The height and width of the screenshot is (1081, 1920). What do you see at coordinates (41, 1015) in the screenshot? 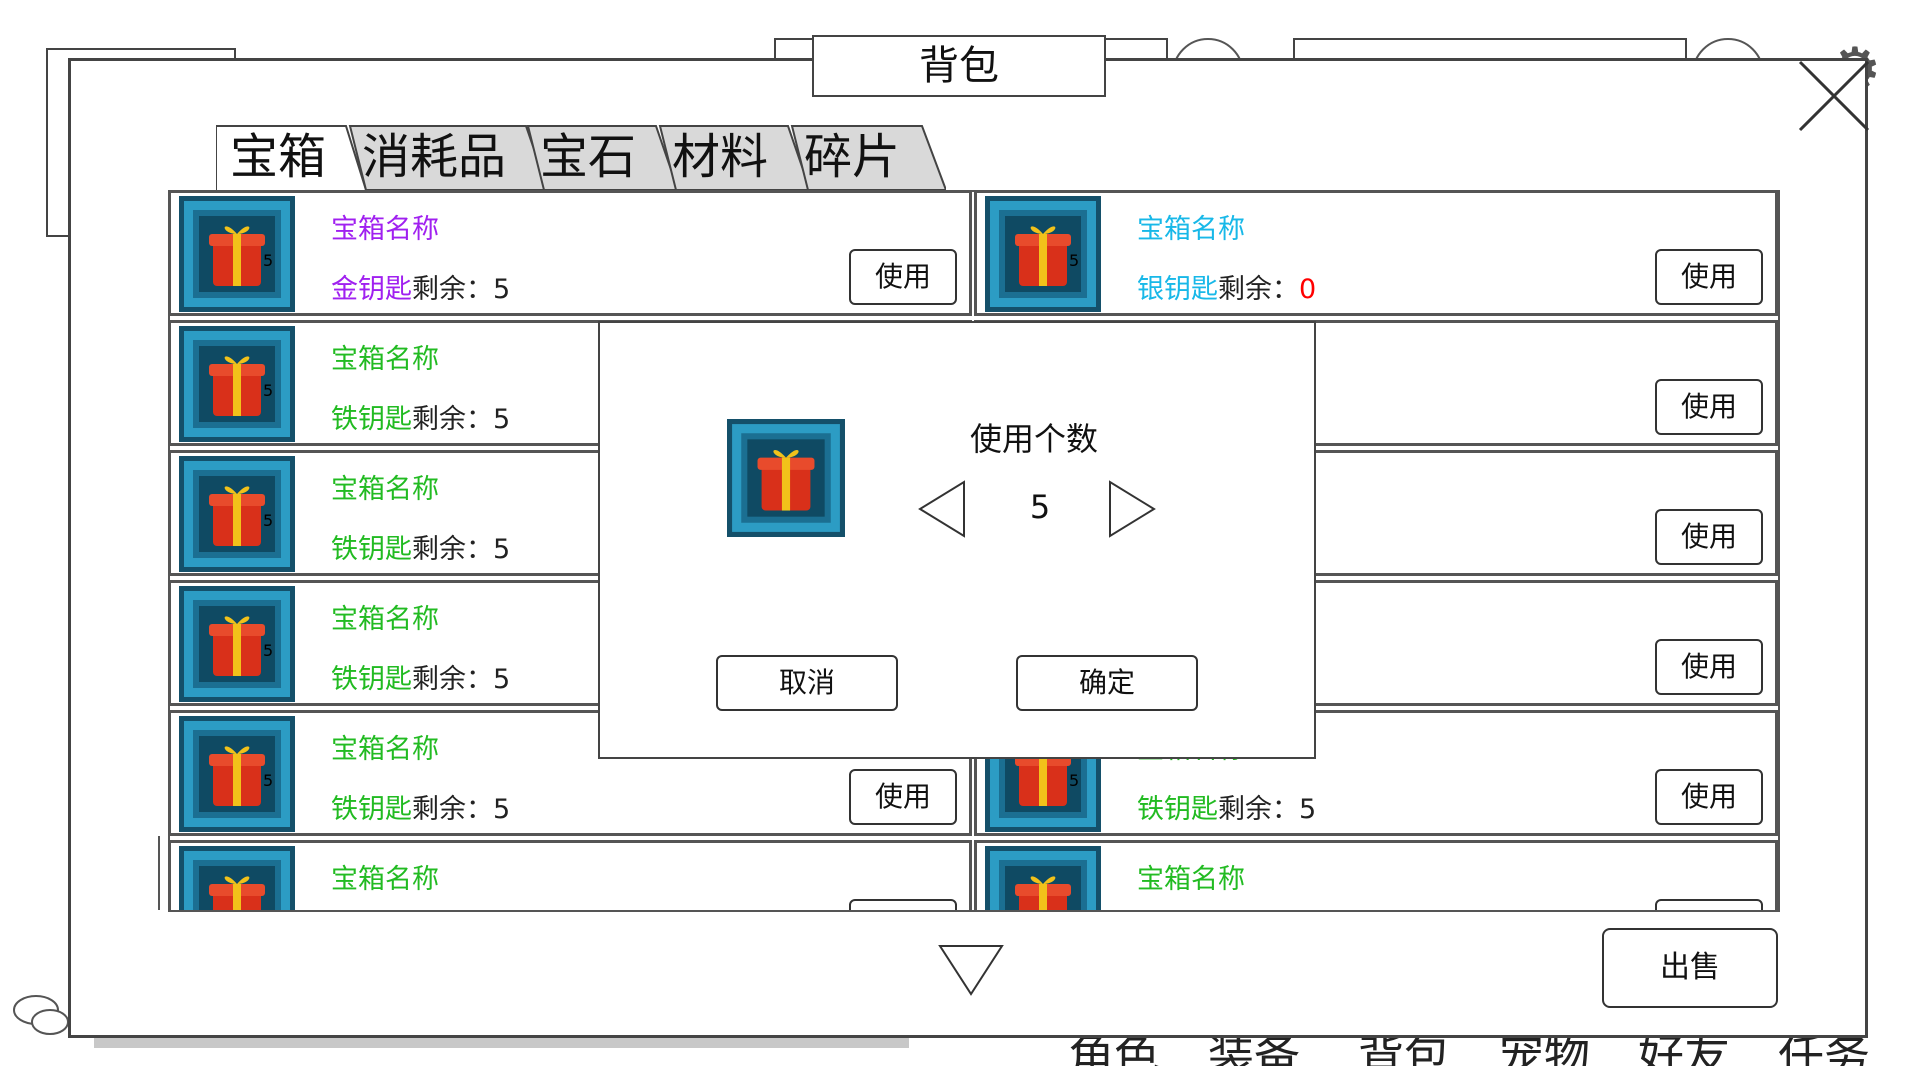
I see `chat-bubble-icon` at bounding box center [41, 1015].